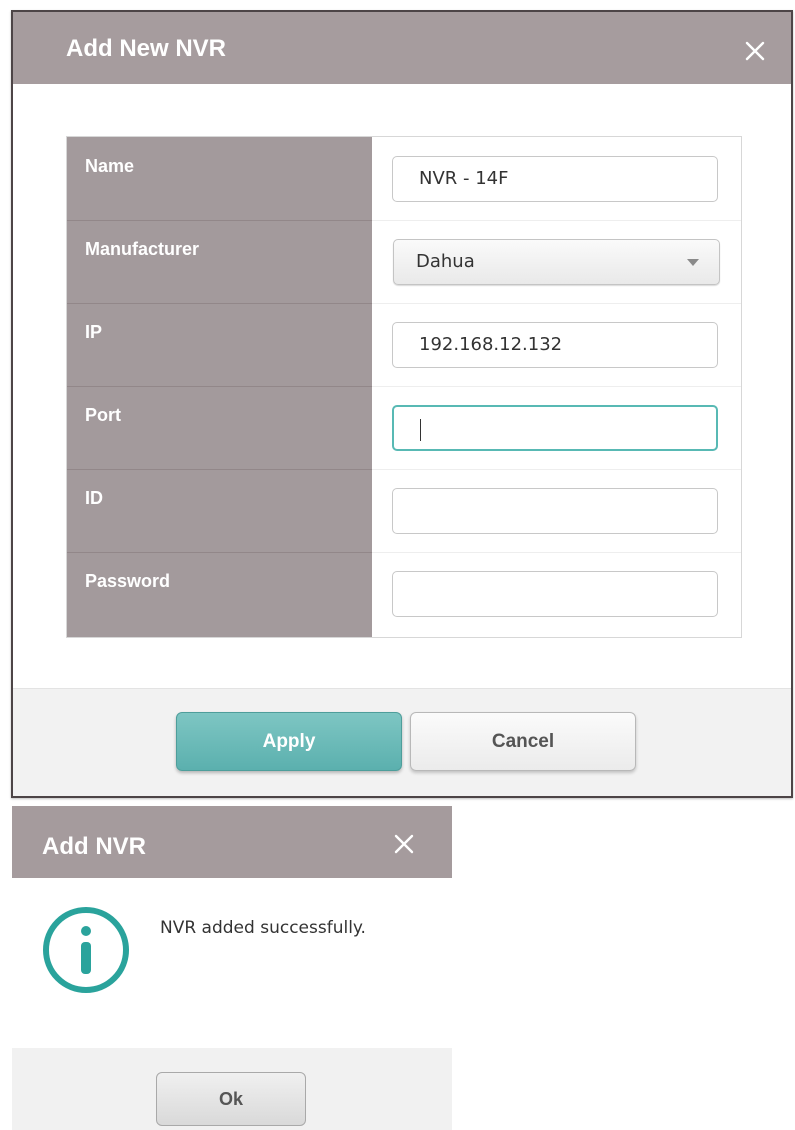  I want to click on dialog-footer, so click(402, 742).